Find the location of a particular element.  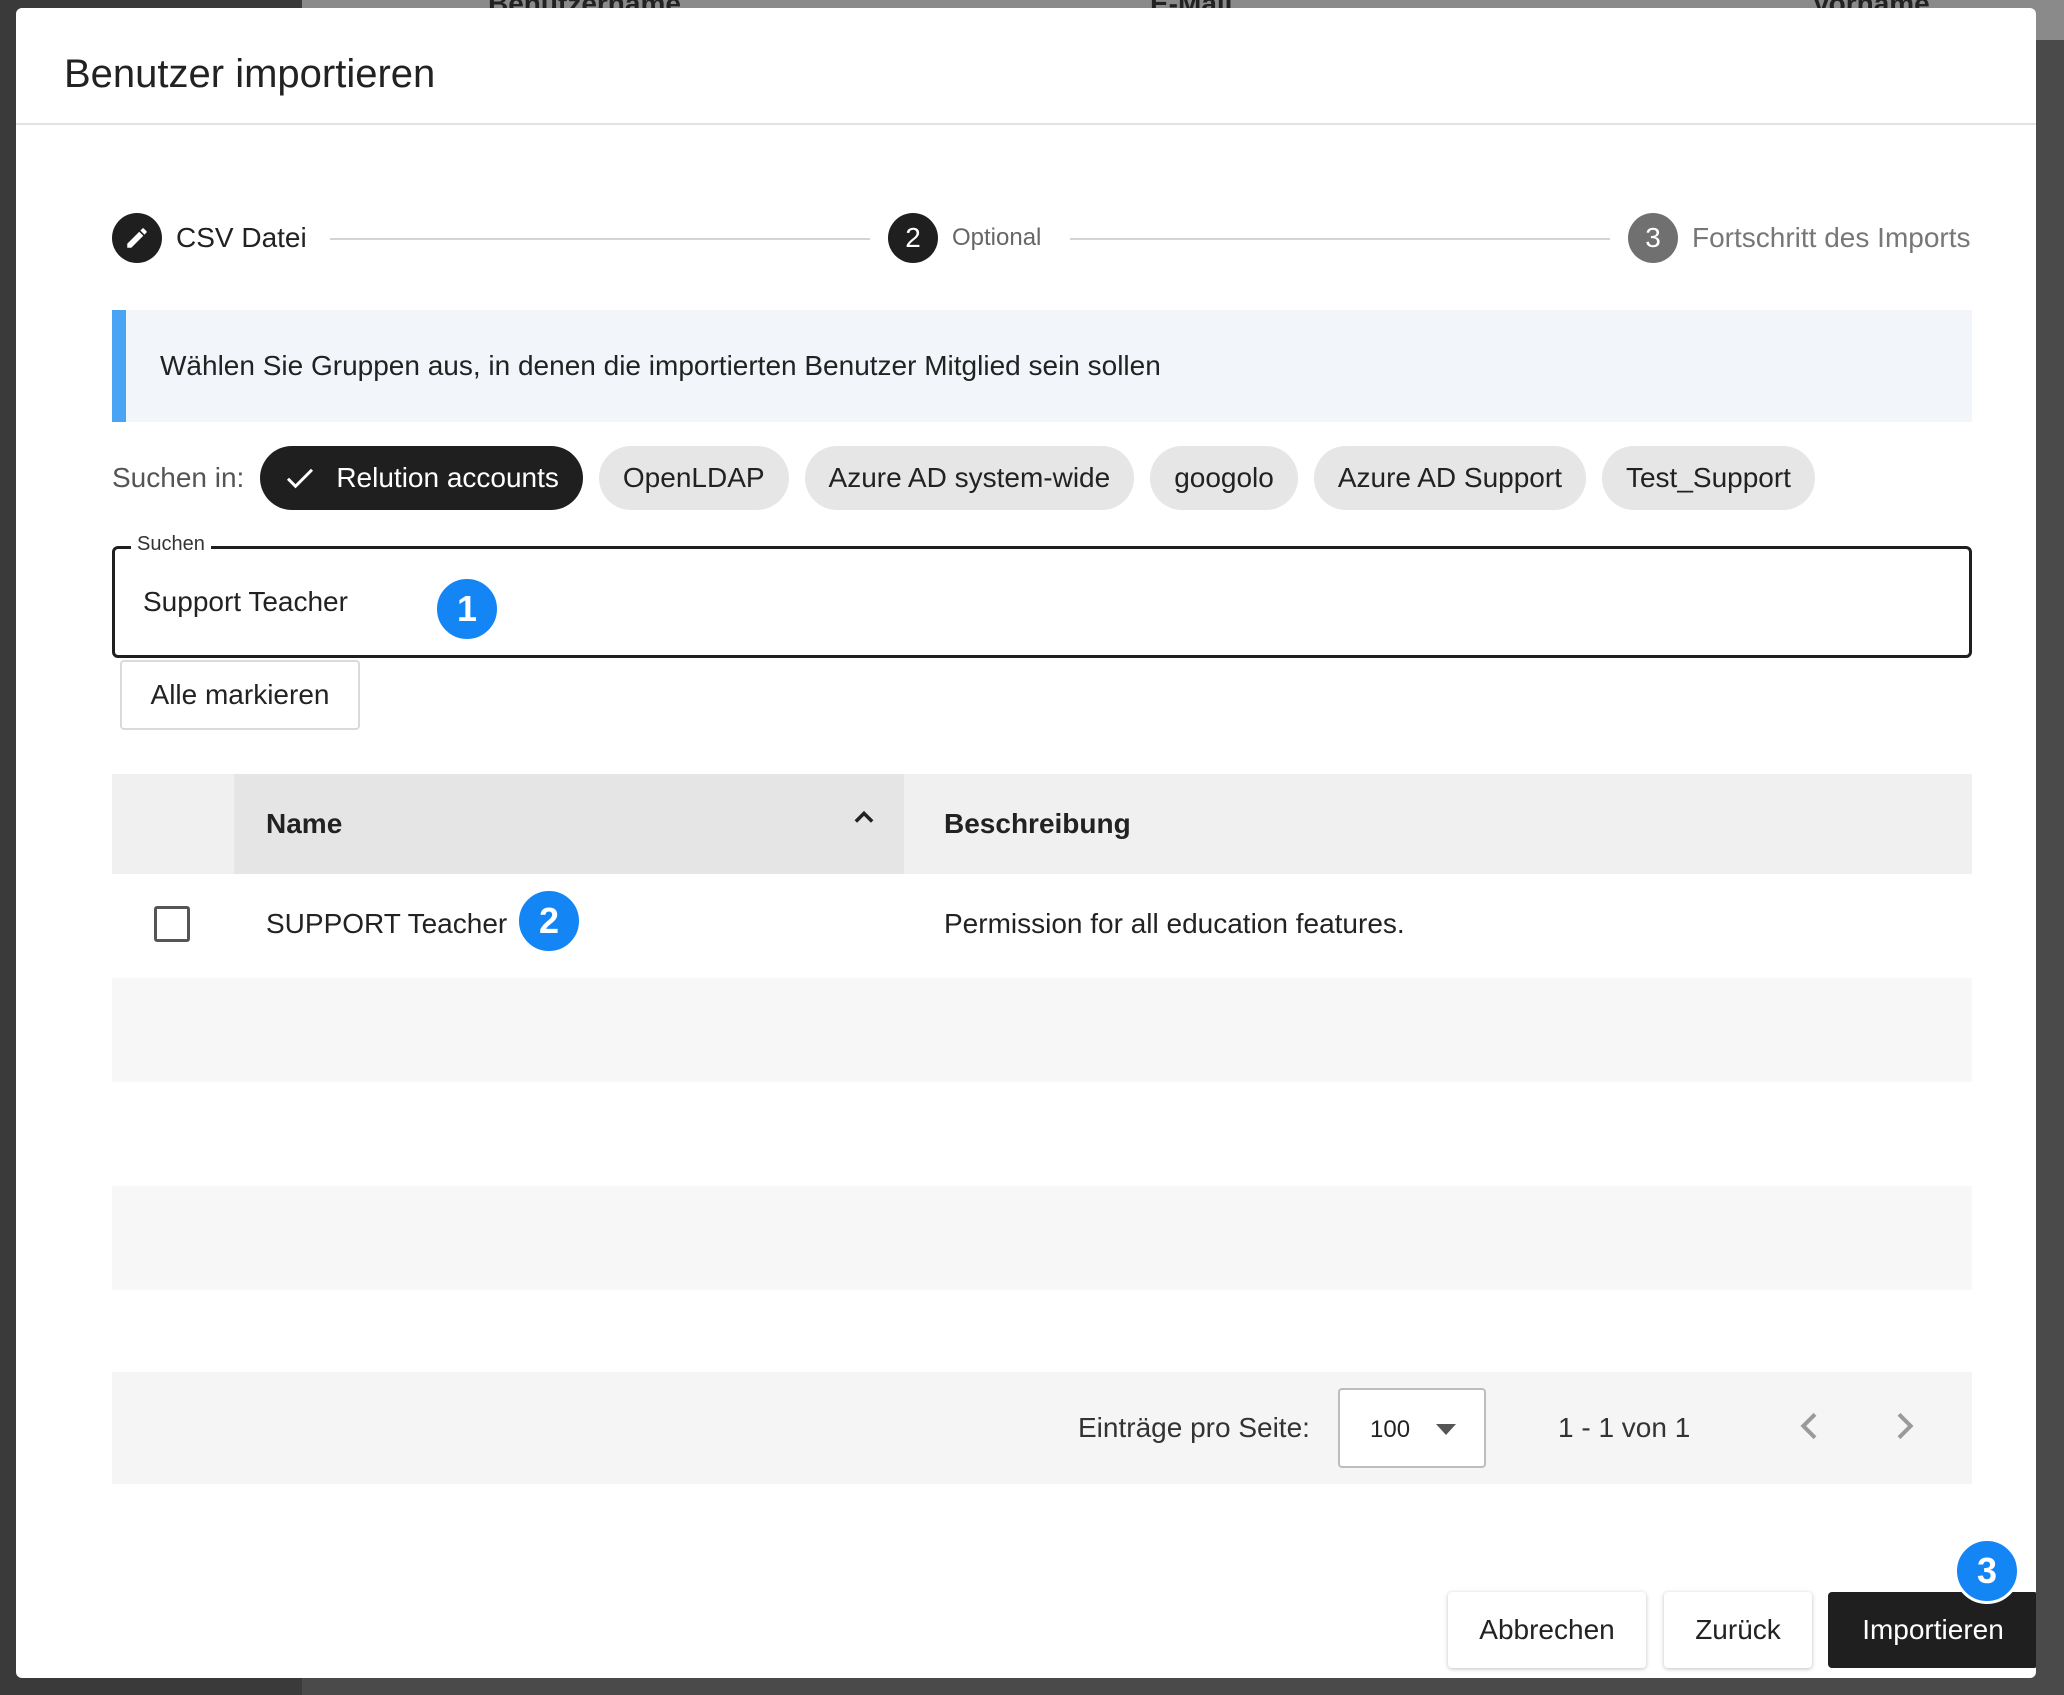

import-button: Importieren is located at coordinates (1932, 1630).